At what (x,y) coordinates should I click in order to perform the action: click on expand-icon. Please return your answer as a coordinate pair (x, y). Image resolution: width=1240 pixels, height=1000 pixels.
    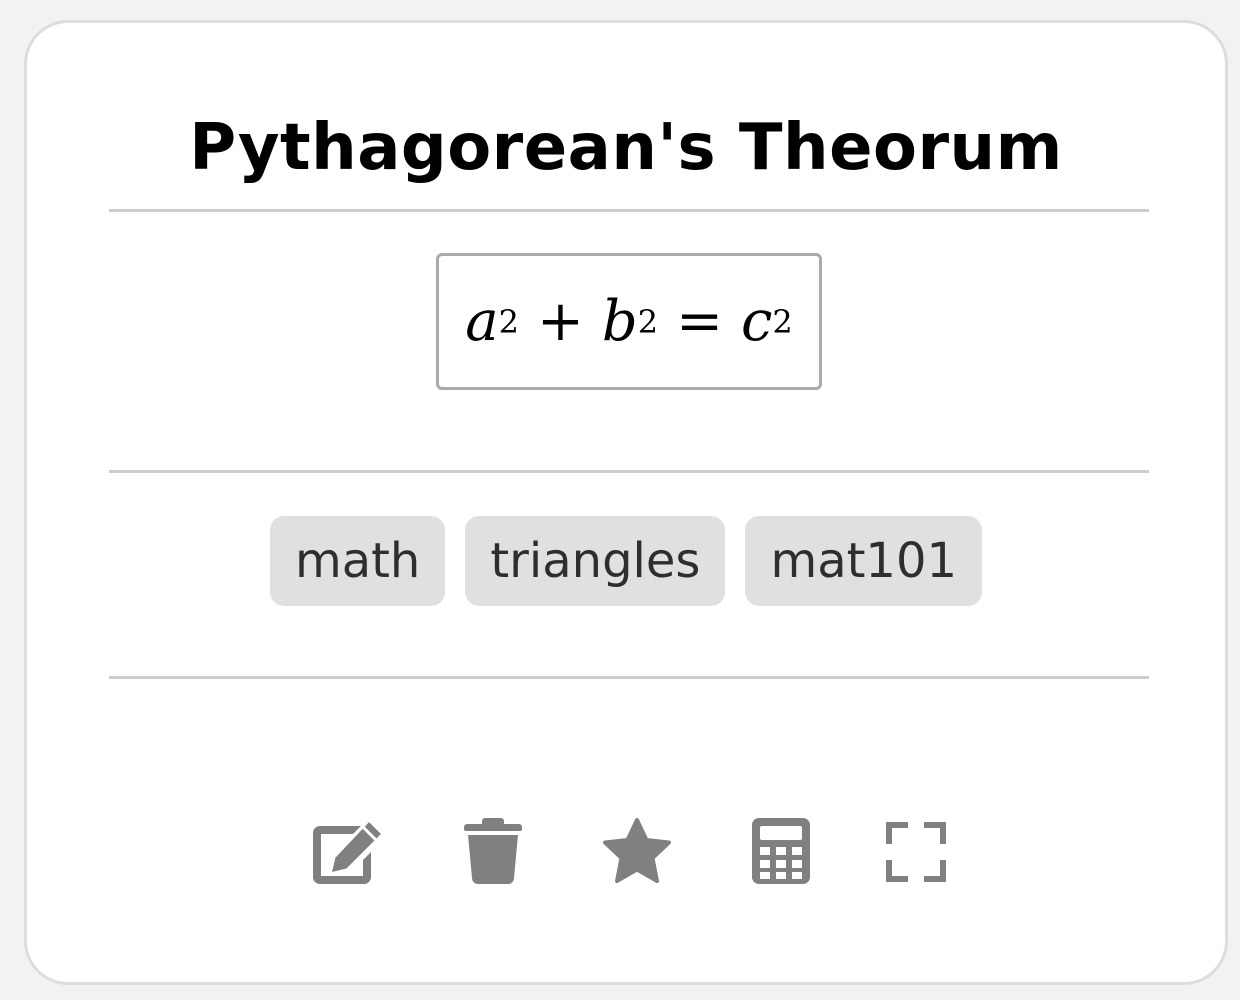
    Looking at the image, I should click on (916, 852).